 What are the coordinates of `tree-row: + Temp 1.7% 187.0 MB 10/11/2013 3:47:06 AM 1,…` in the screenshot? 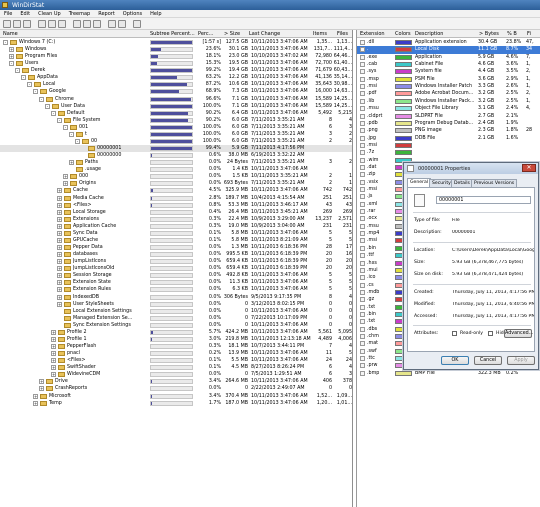 It's located at (176, 403).